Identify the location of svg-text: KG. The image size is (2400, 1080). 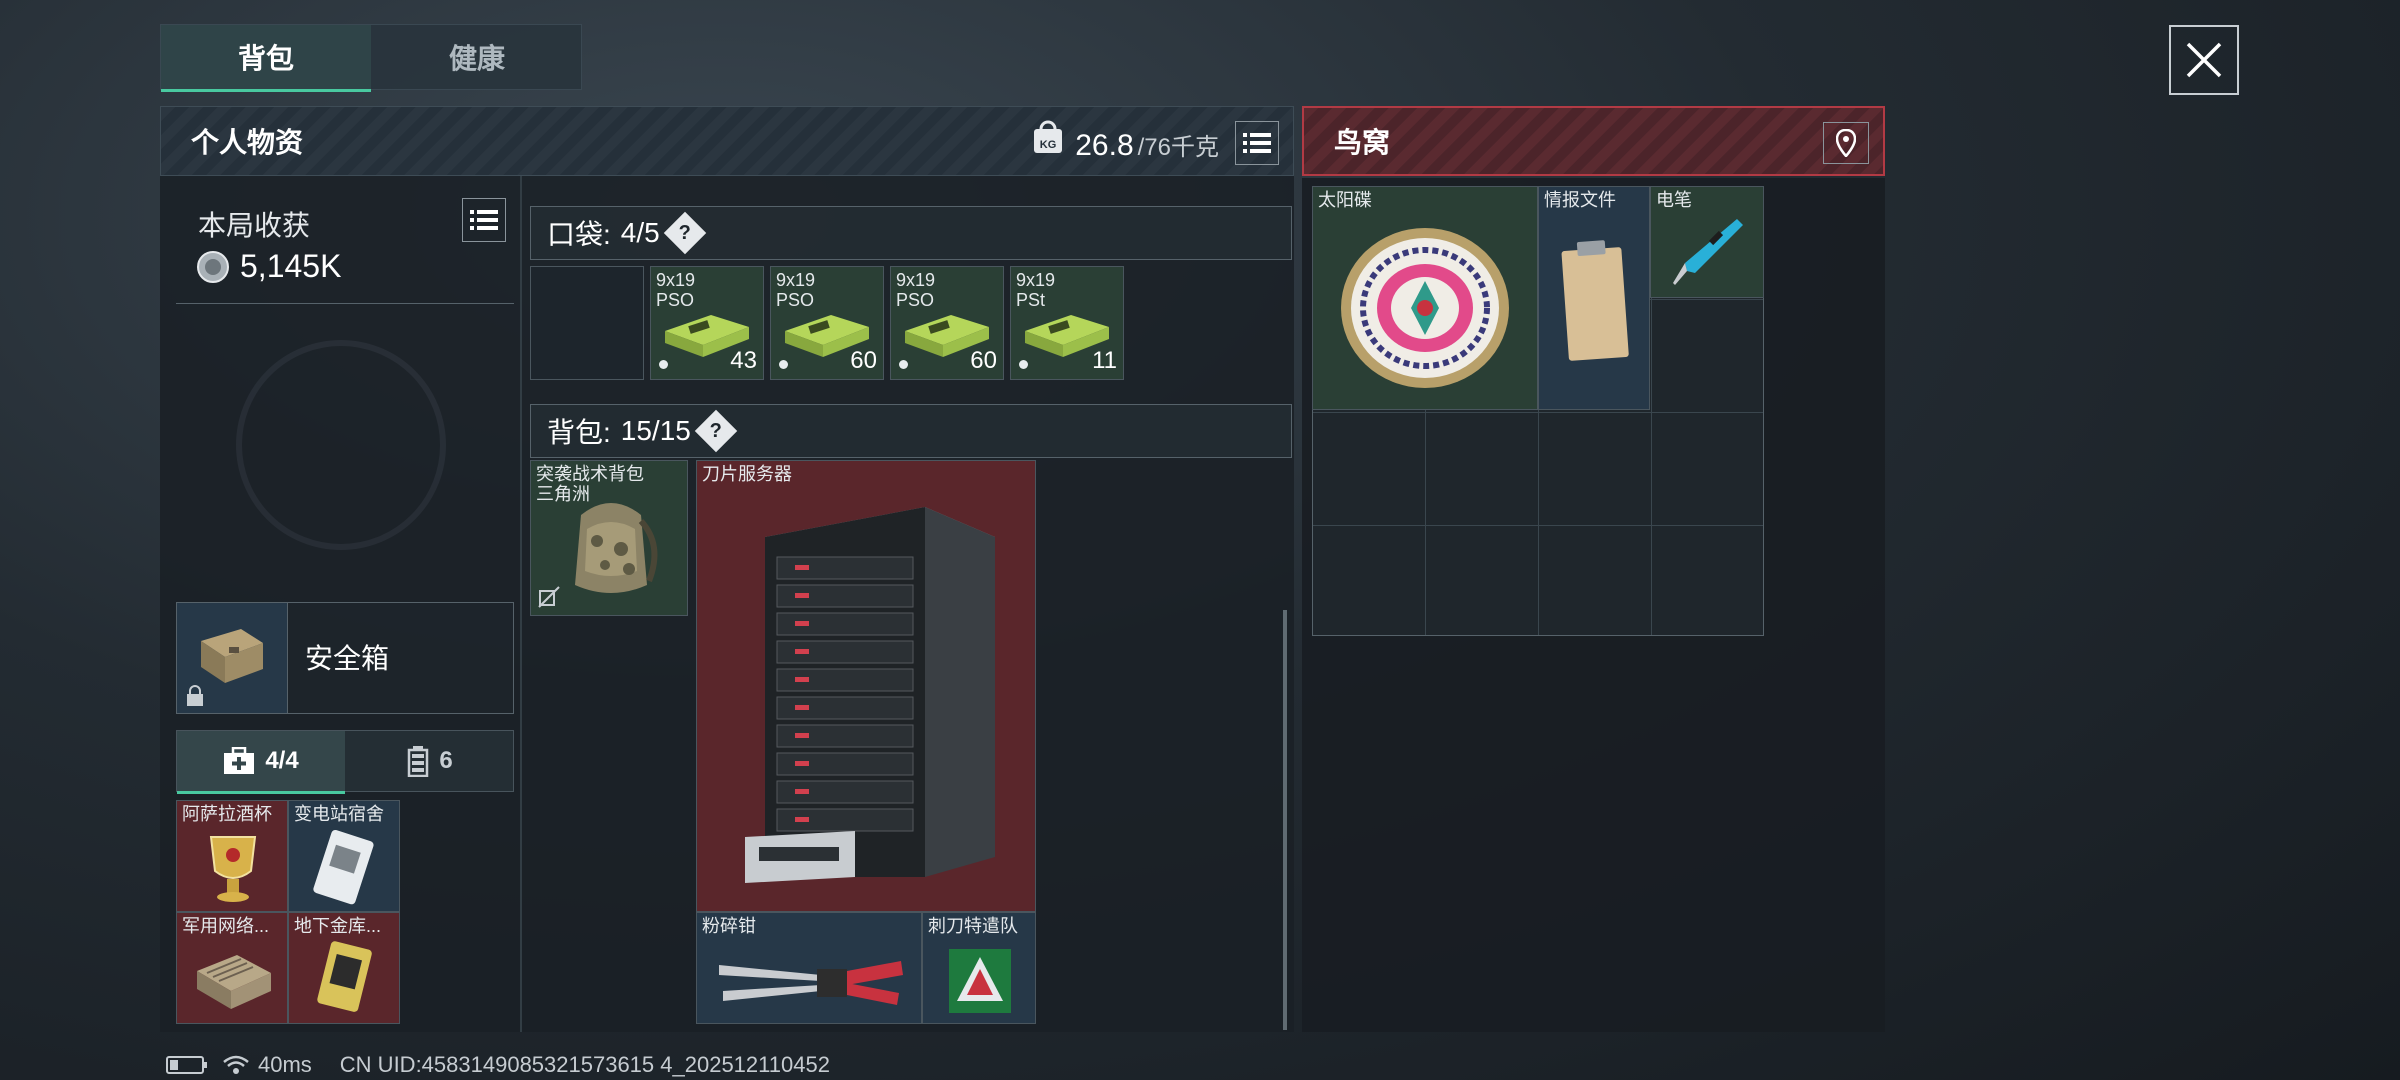
(1048, 145).